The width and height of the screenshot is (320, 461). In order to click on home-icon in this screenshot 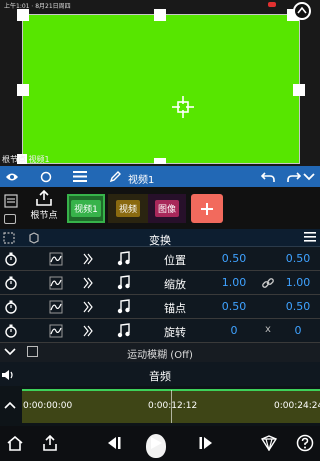, I will do `click(15, 443)`.